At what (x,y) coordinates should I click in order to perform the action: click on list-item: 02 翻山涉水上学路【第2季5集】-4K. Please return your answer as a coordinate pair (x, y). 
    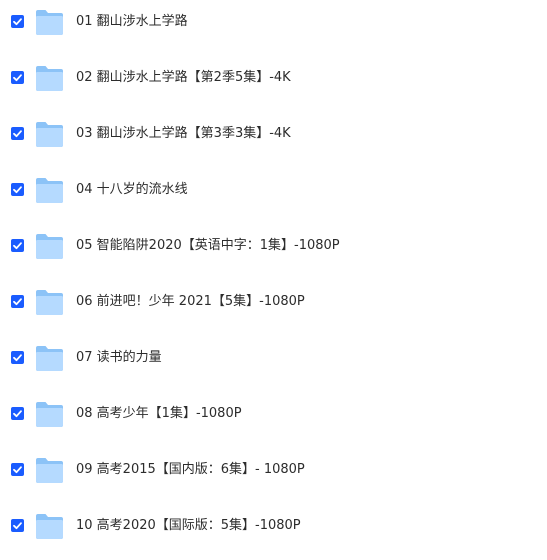
    Looking at the image, I should click on (273, 84).